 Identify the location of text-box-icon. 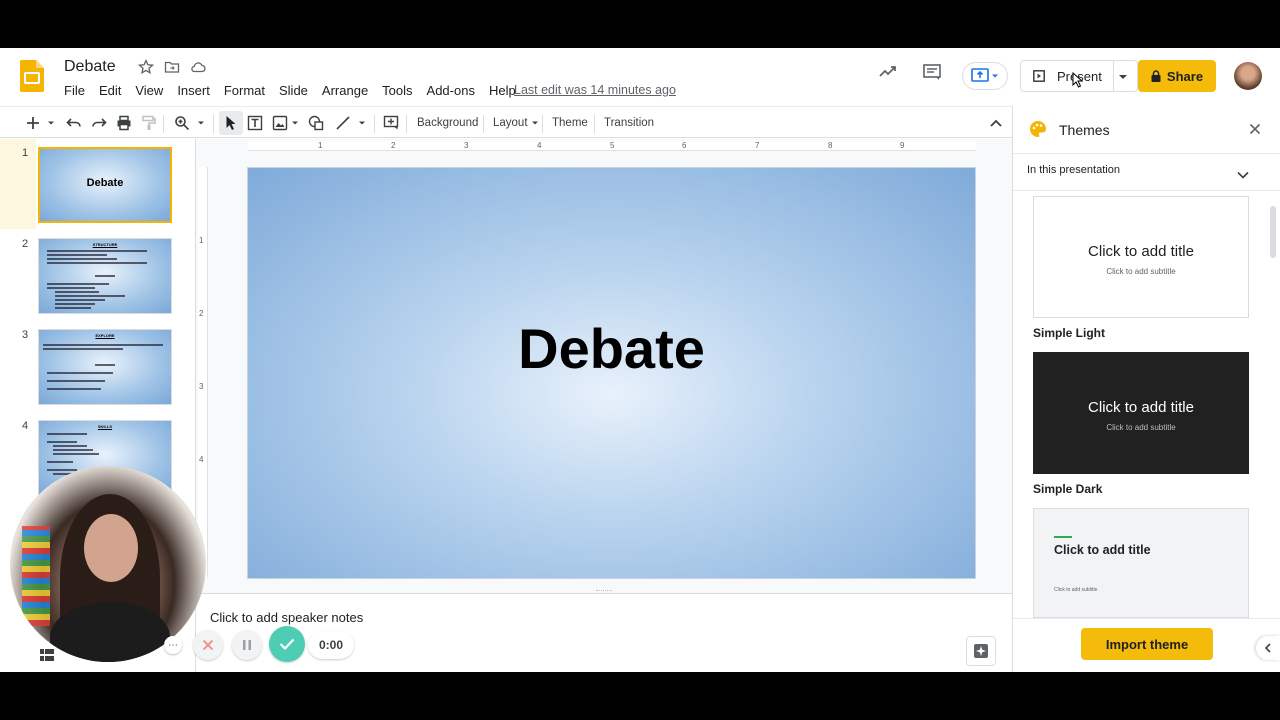
(255, 123).